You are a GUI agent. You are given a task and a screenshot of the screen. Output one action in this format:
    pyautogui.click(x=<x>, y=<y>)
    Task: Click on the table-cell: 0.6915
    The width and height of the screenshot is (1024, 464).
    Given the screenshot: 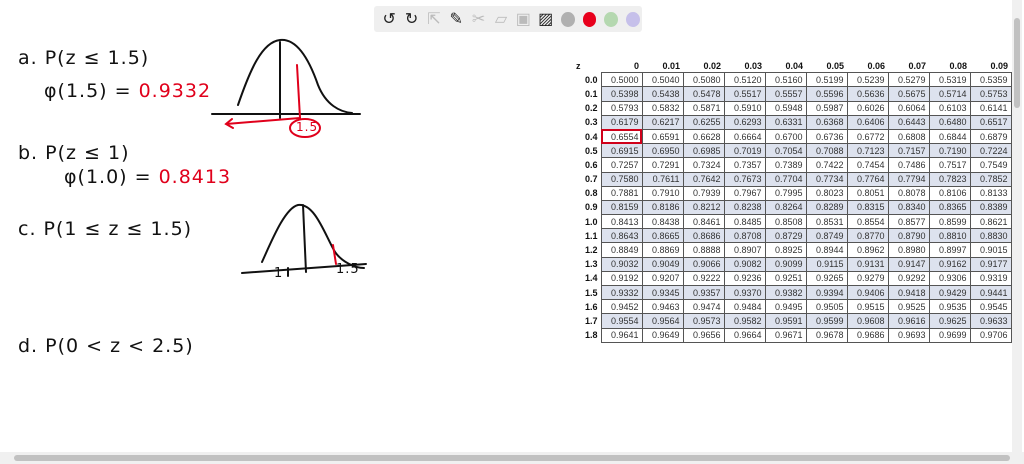 What is the action you would take?
    pyautogui.click(x=621, y=151)
    